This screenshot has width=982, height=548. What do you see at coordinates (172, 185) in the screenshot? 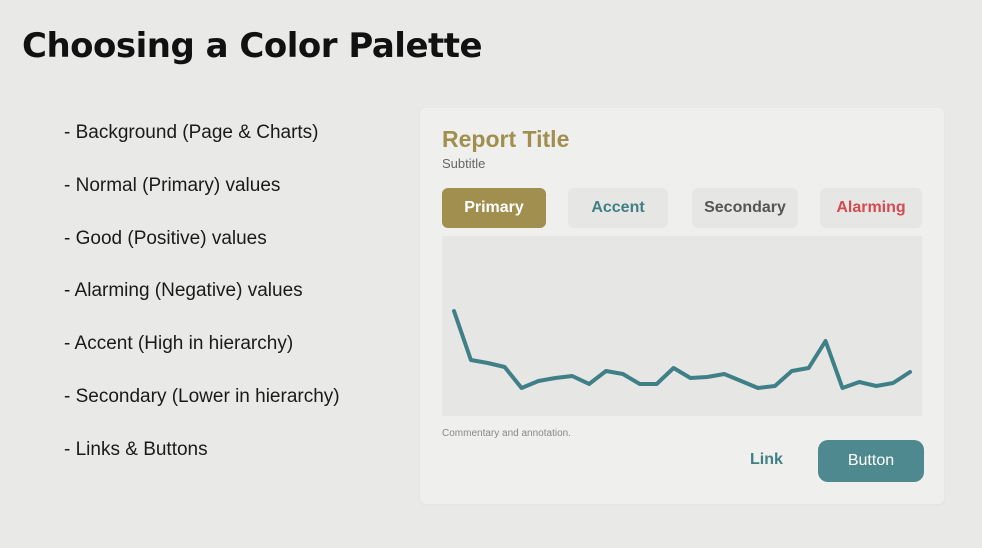
I see `bullet-item: - Normal (Primary) values` at bounding box center [172, 185].